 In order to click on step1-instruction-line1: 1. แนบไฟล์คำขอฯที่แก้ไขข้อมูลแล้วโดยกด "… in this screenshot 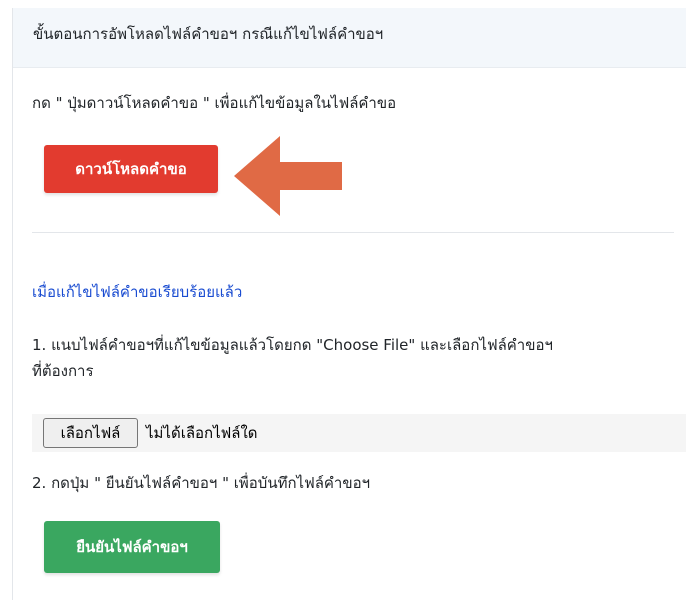, I will do `click(292, 345)`.